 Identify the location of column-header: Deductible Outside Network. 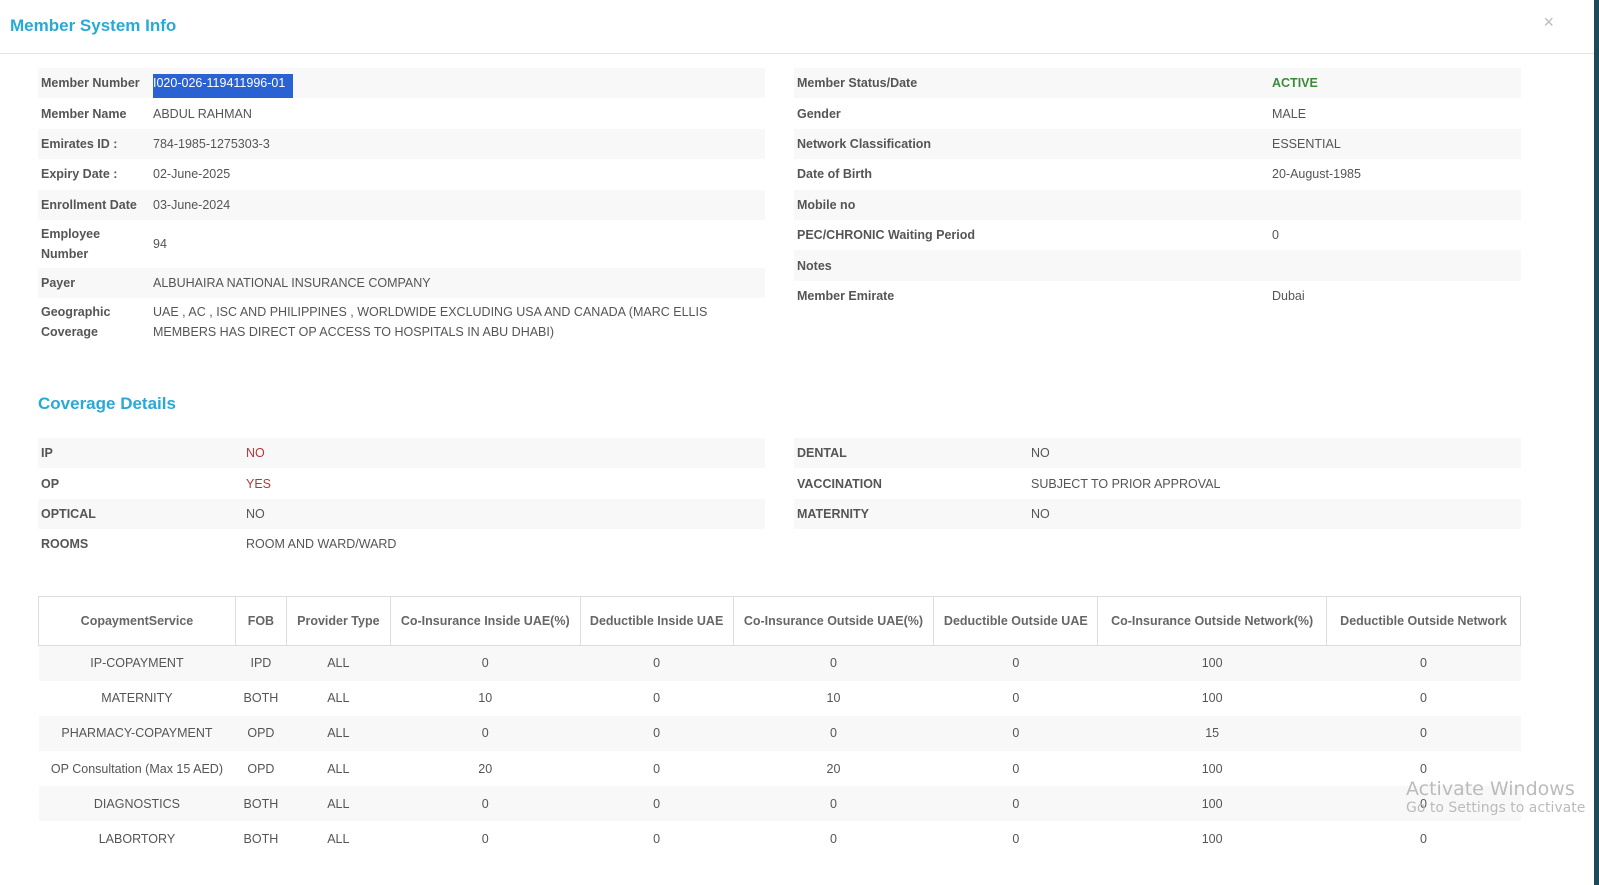
(1423, 621).